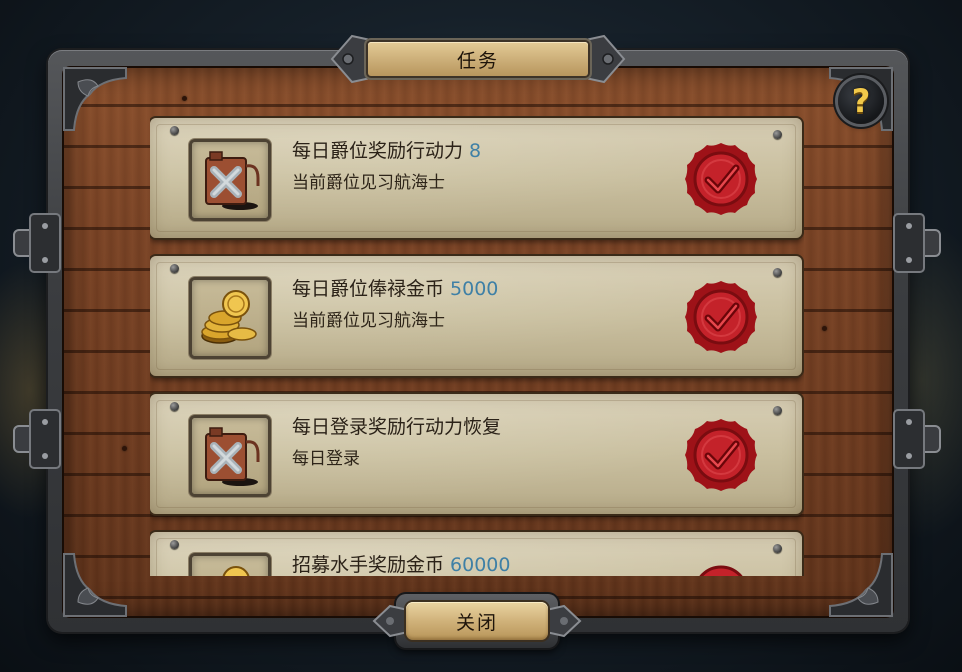 The image size is (962, 672). Describe the element at coordinates (915, 243) in the screenshot. I see `hinge-right-top-icon` at that location.